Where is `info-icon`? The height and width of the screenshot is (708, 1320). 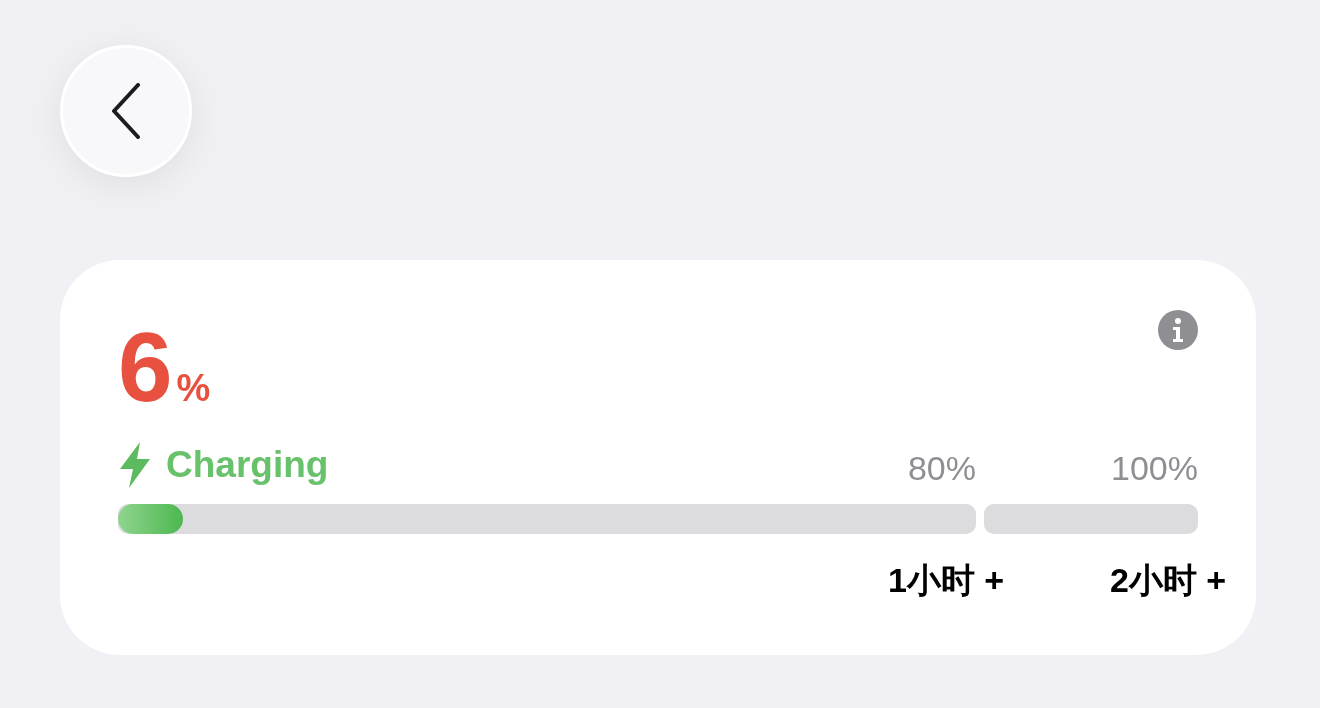 info-icon is located at coordinates (1178, 330).